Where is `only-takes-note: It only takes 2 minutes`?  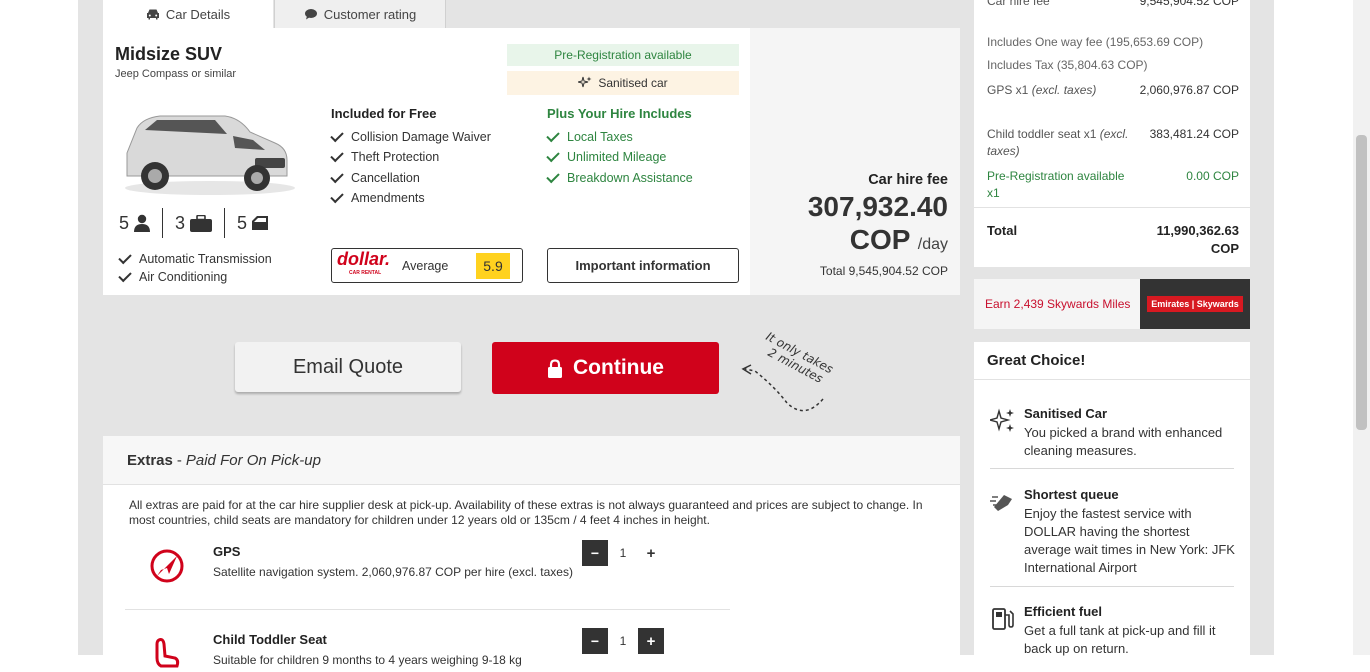
only-takes-note: It only takes 2 minutes is located at coordinates (788, 370).